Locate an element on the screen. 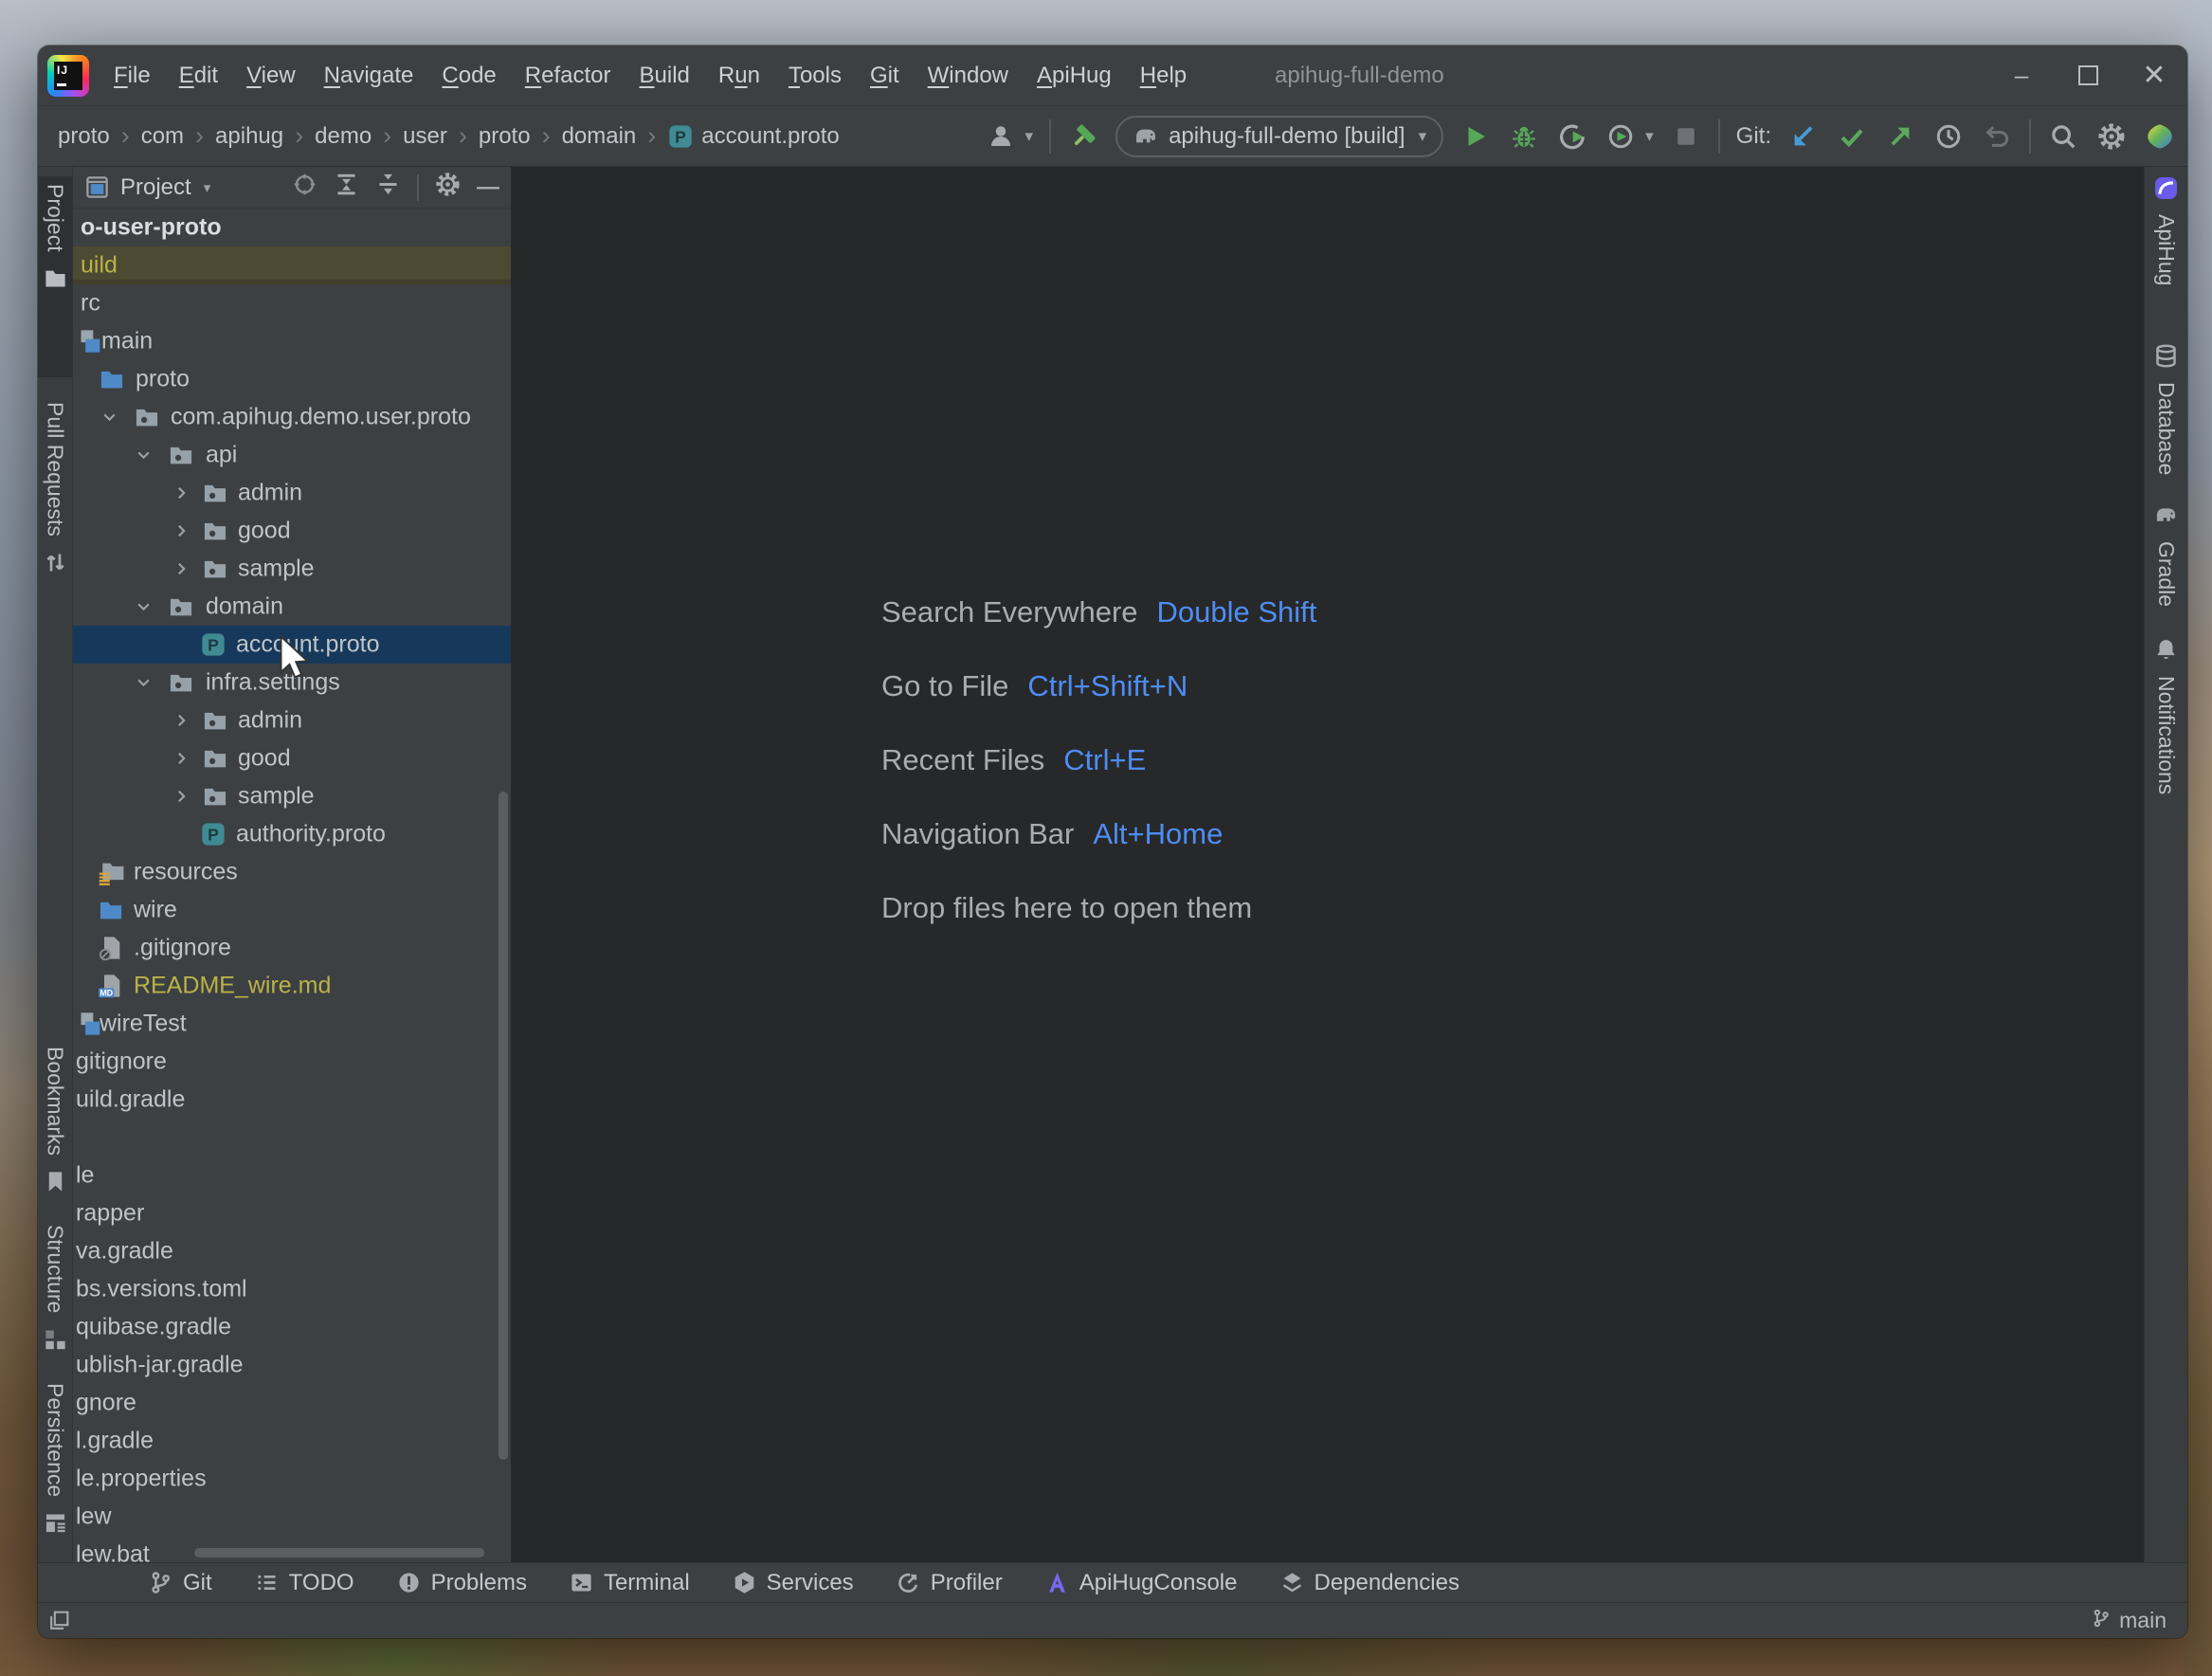  breadcrumb-current-file: Paccount.proto is located at coordinates (753, 136).